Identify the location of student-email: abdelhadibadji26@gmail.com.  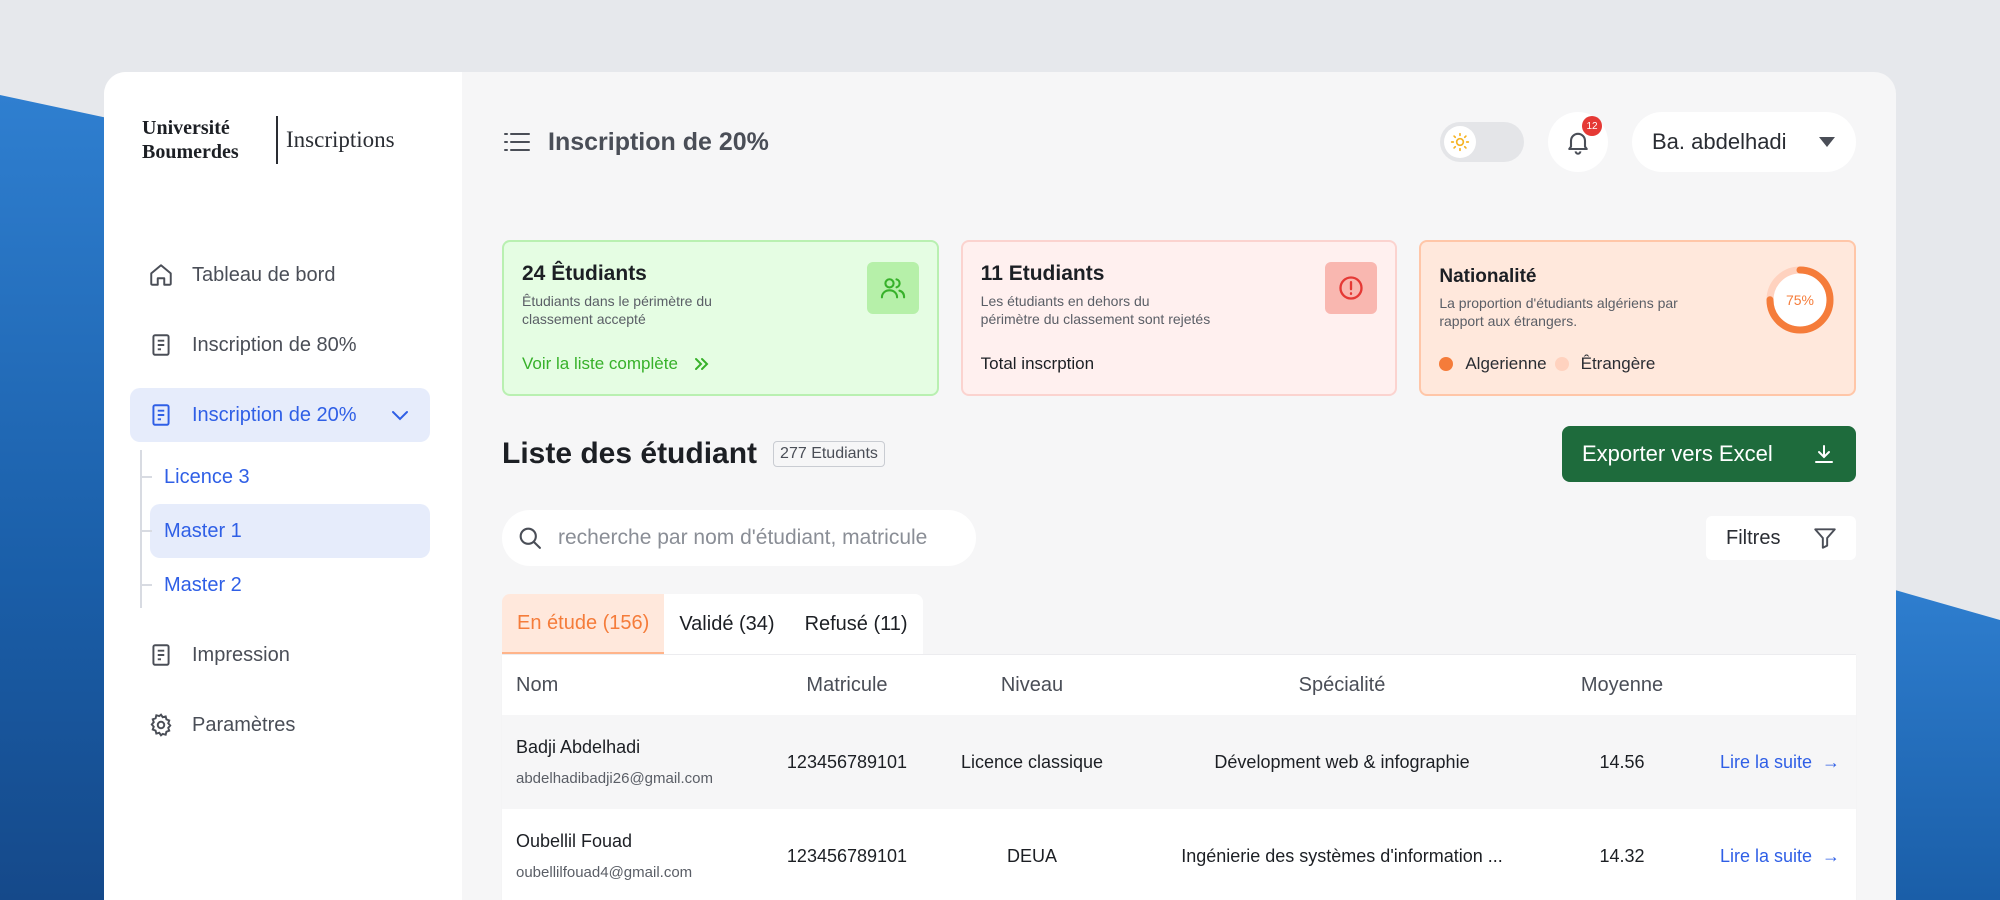
(615, 778).